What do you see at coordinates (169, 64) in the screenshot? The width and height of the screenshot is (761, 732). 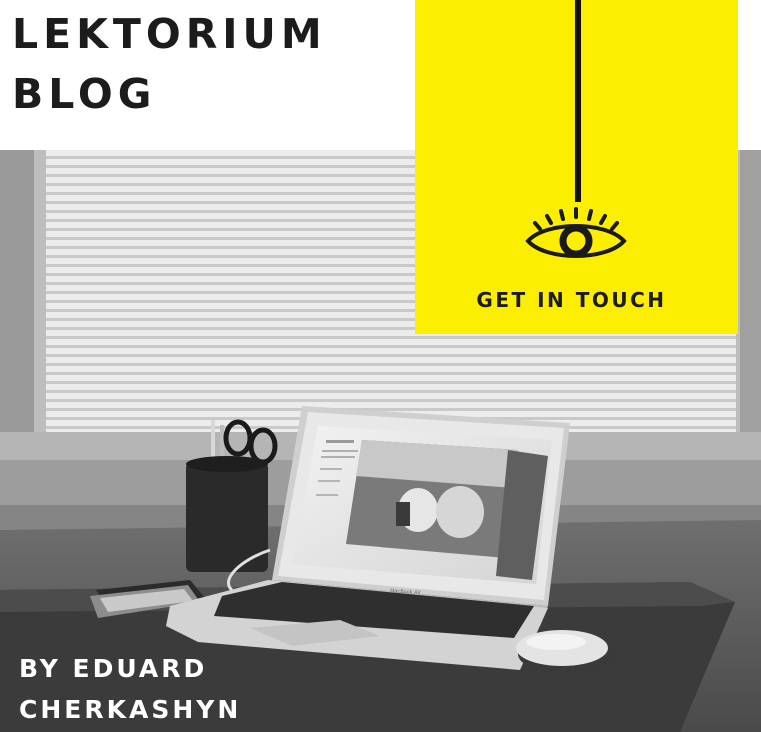 I see `page-title: LEKTORIUM BLOG` at bounding box center [169, 64].